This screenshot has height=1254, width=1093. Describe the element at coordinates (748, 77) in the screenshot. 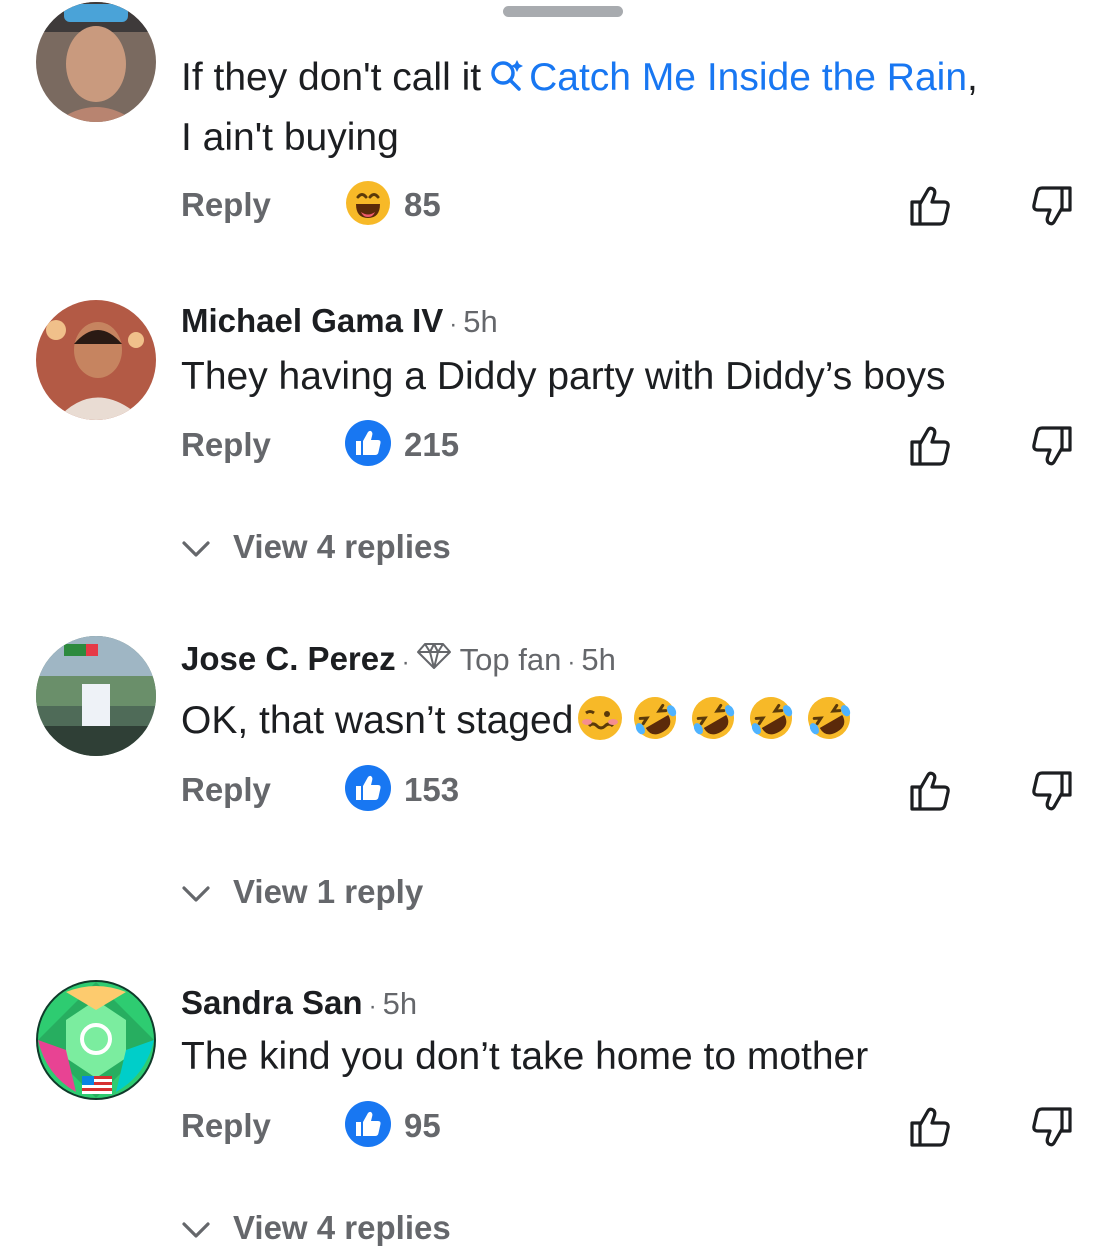

I see `search-suggestion-link: Catch Me Inside the Rain` at that location.